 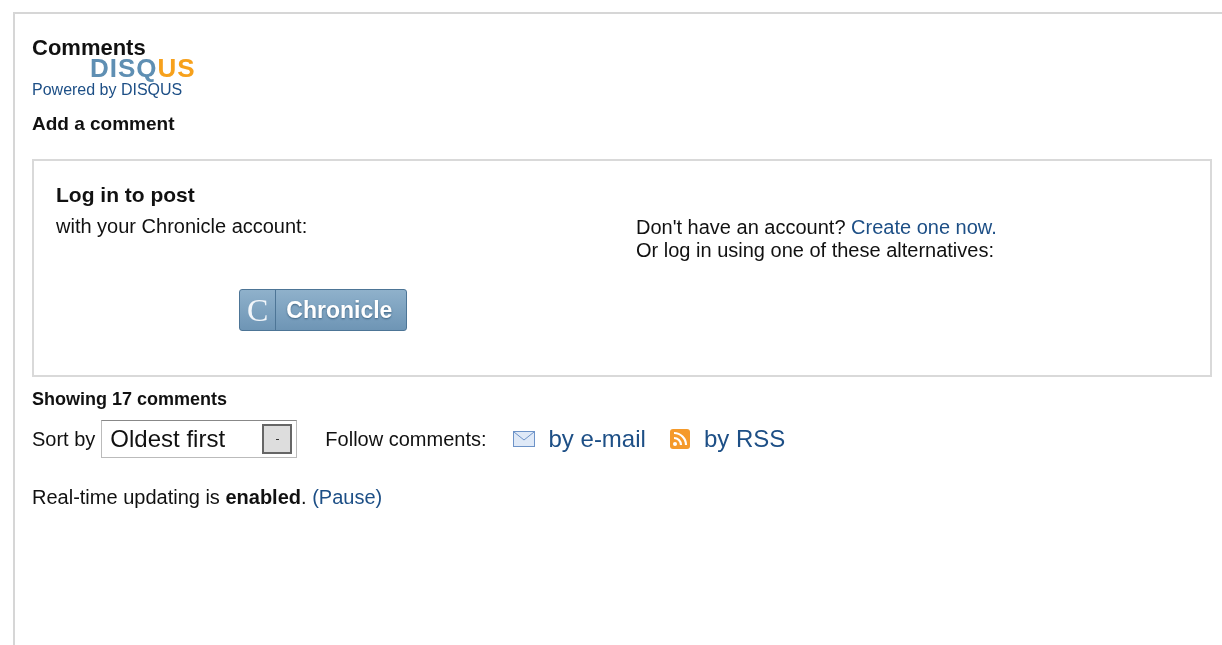 What do you see at coordinates (169, 497) in the screenshot?
I see `realtime-status: Real-time updating is enabled.` at bounding box center [169, 497].